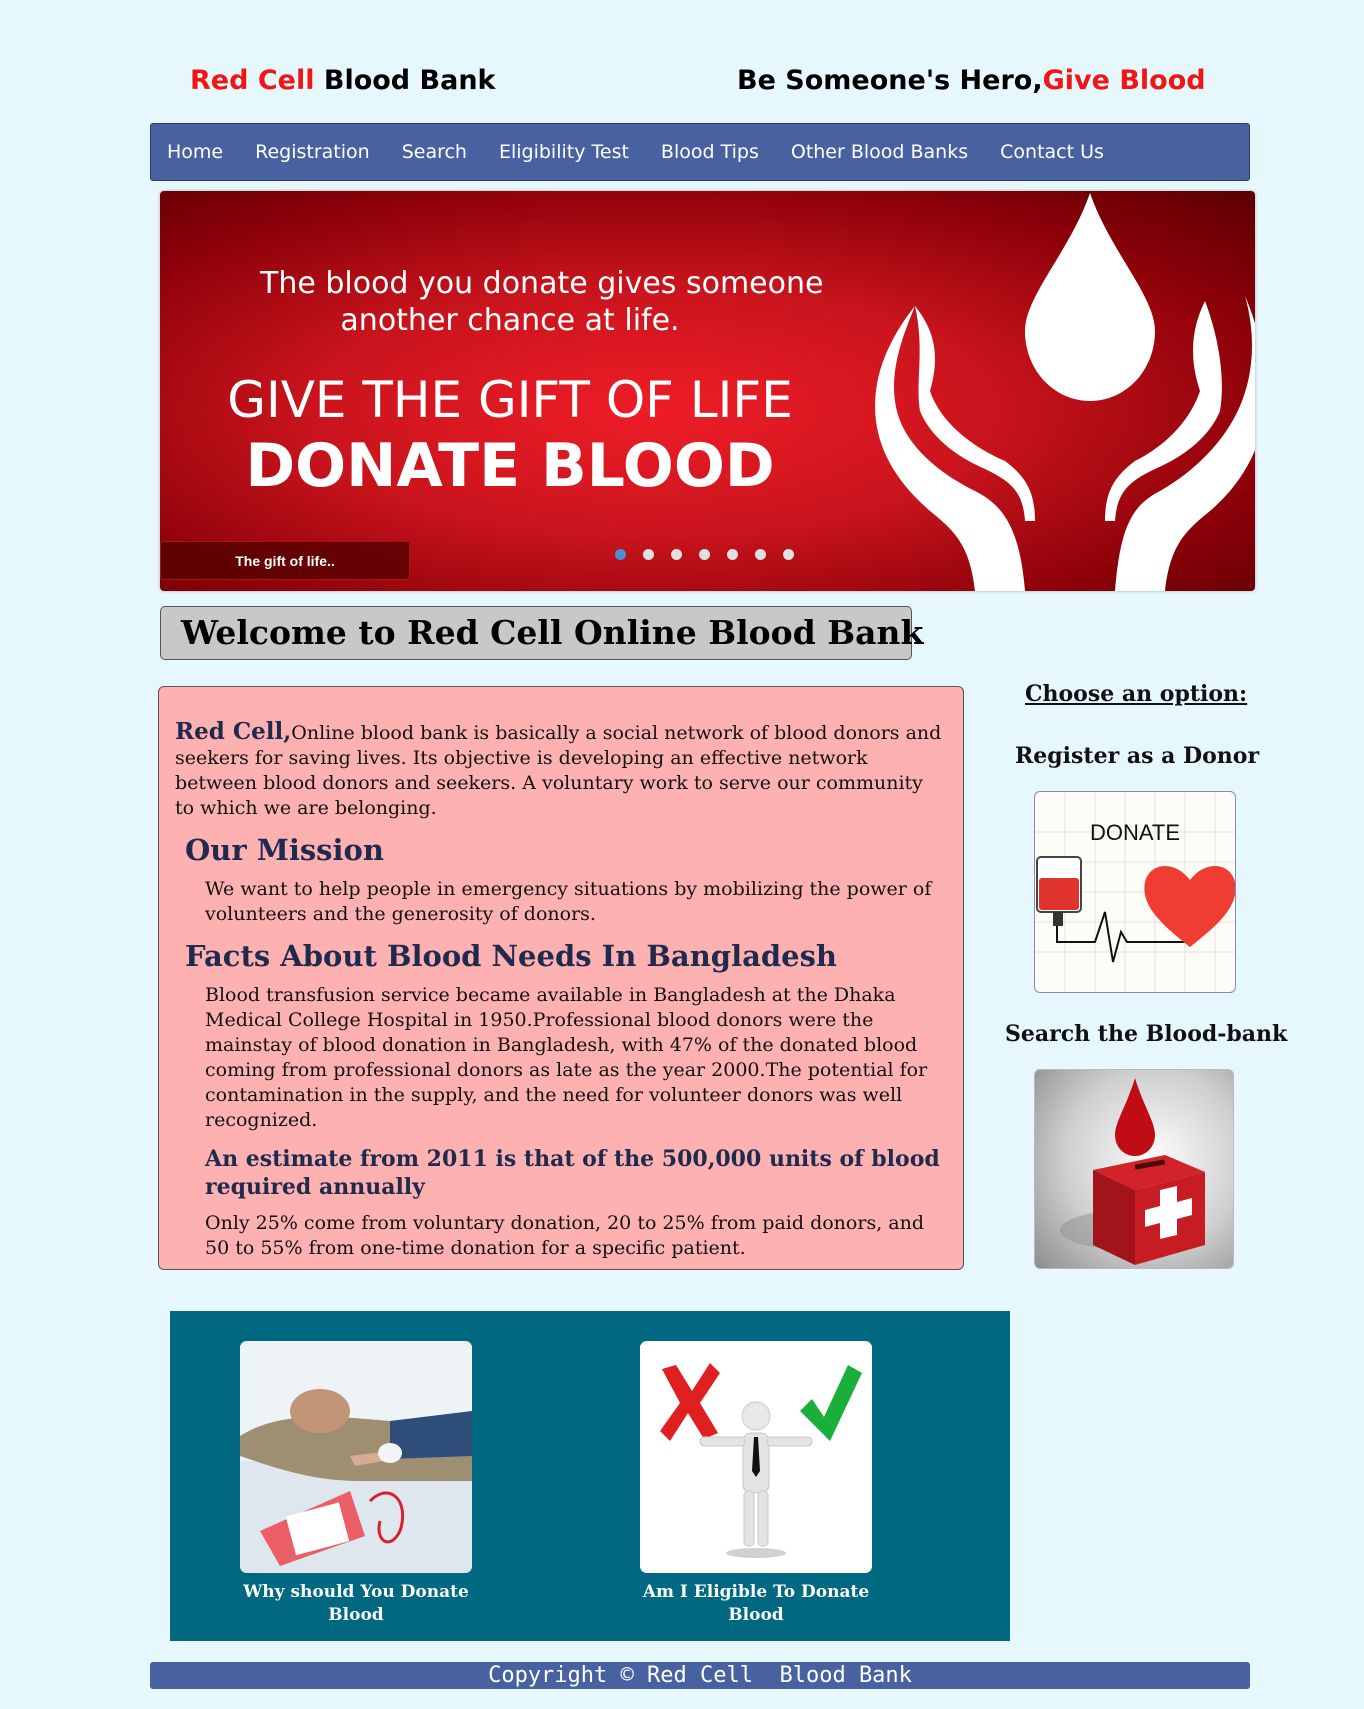 The width and height of the screenshot is (1364, 1709). What do you see at coordinates (1052, 152) in the screenshot?
I see `nav-item-contact-us: Contact Us` at bounding box center [1052, 152].